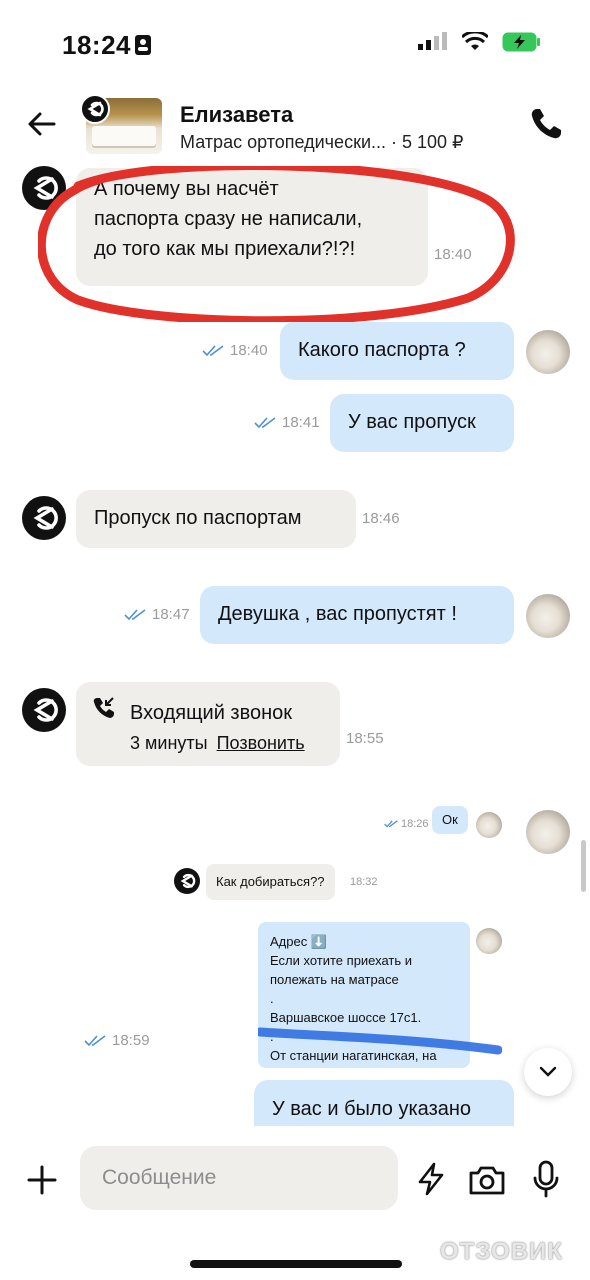 The image size is (590, 1280). What do you see at coordinates (341, 960) in the screenshot?
I see `embedded-line: Если хотите приехать и` at bounding box center [341, 960].